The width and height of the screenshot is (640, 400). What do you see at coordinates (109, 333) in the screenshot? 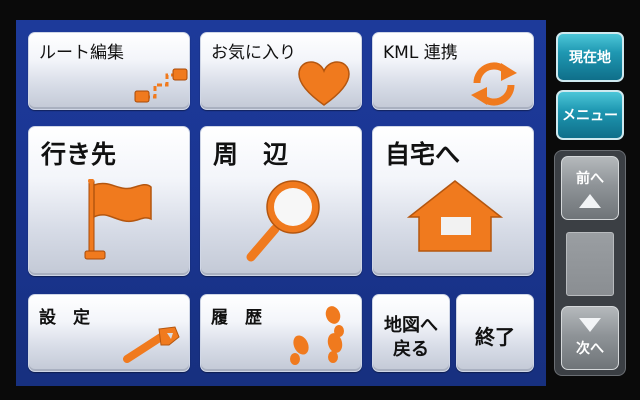
I see `settings-button: 設 定` at bounding box center [109, 333].